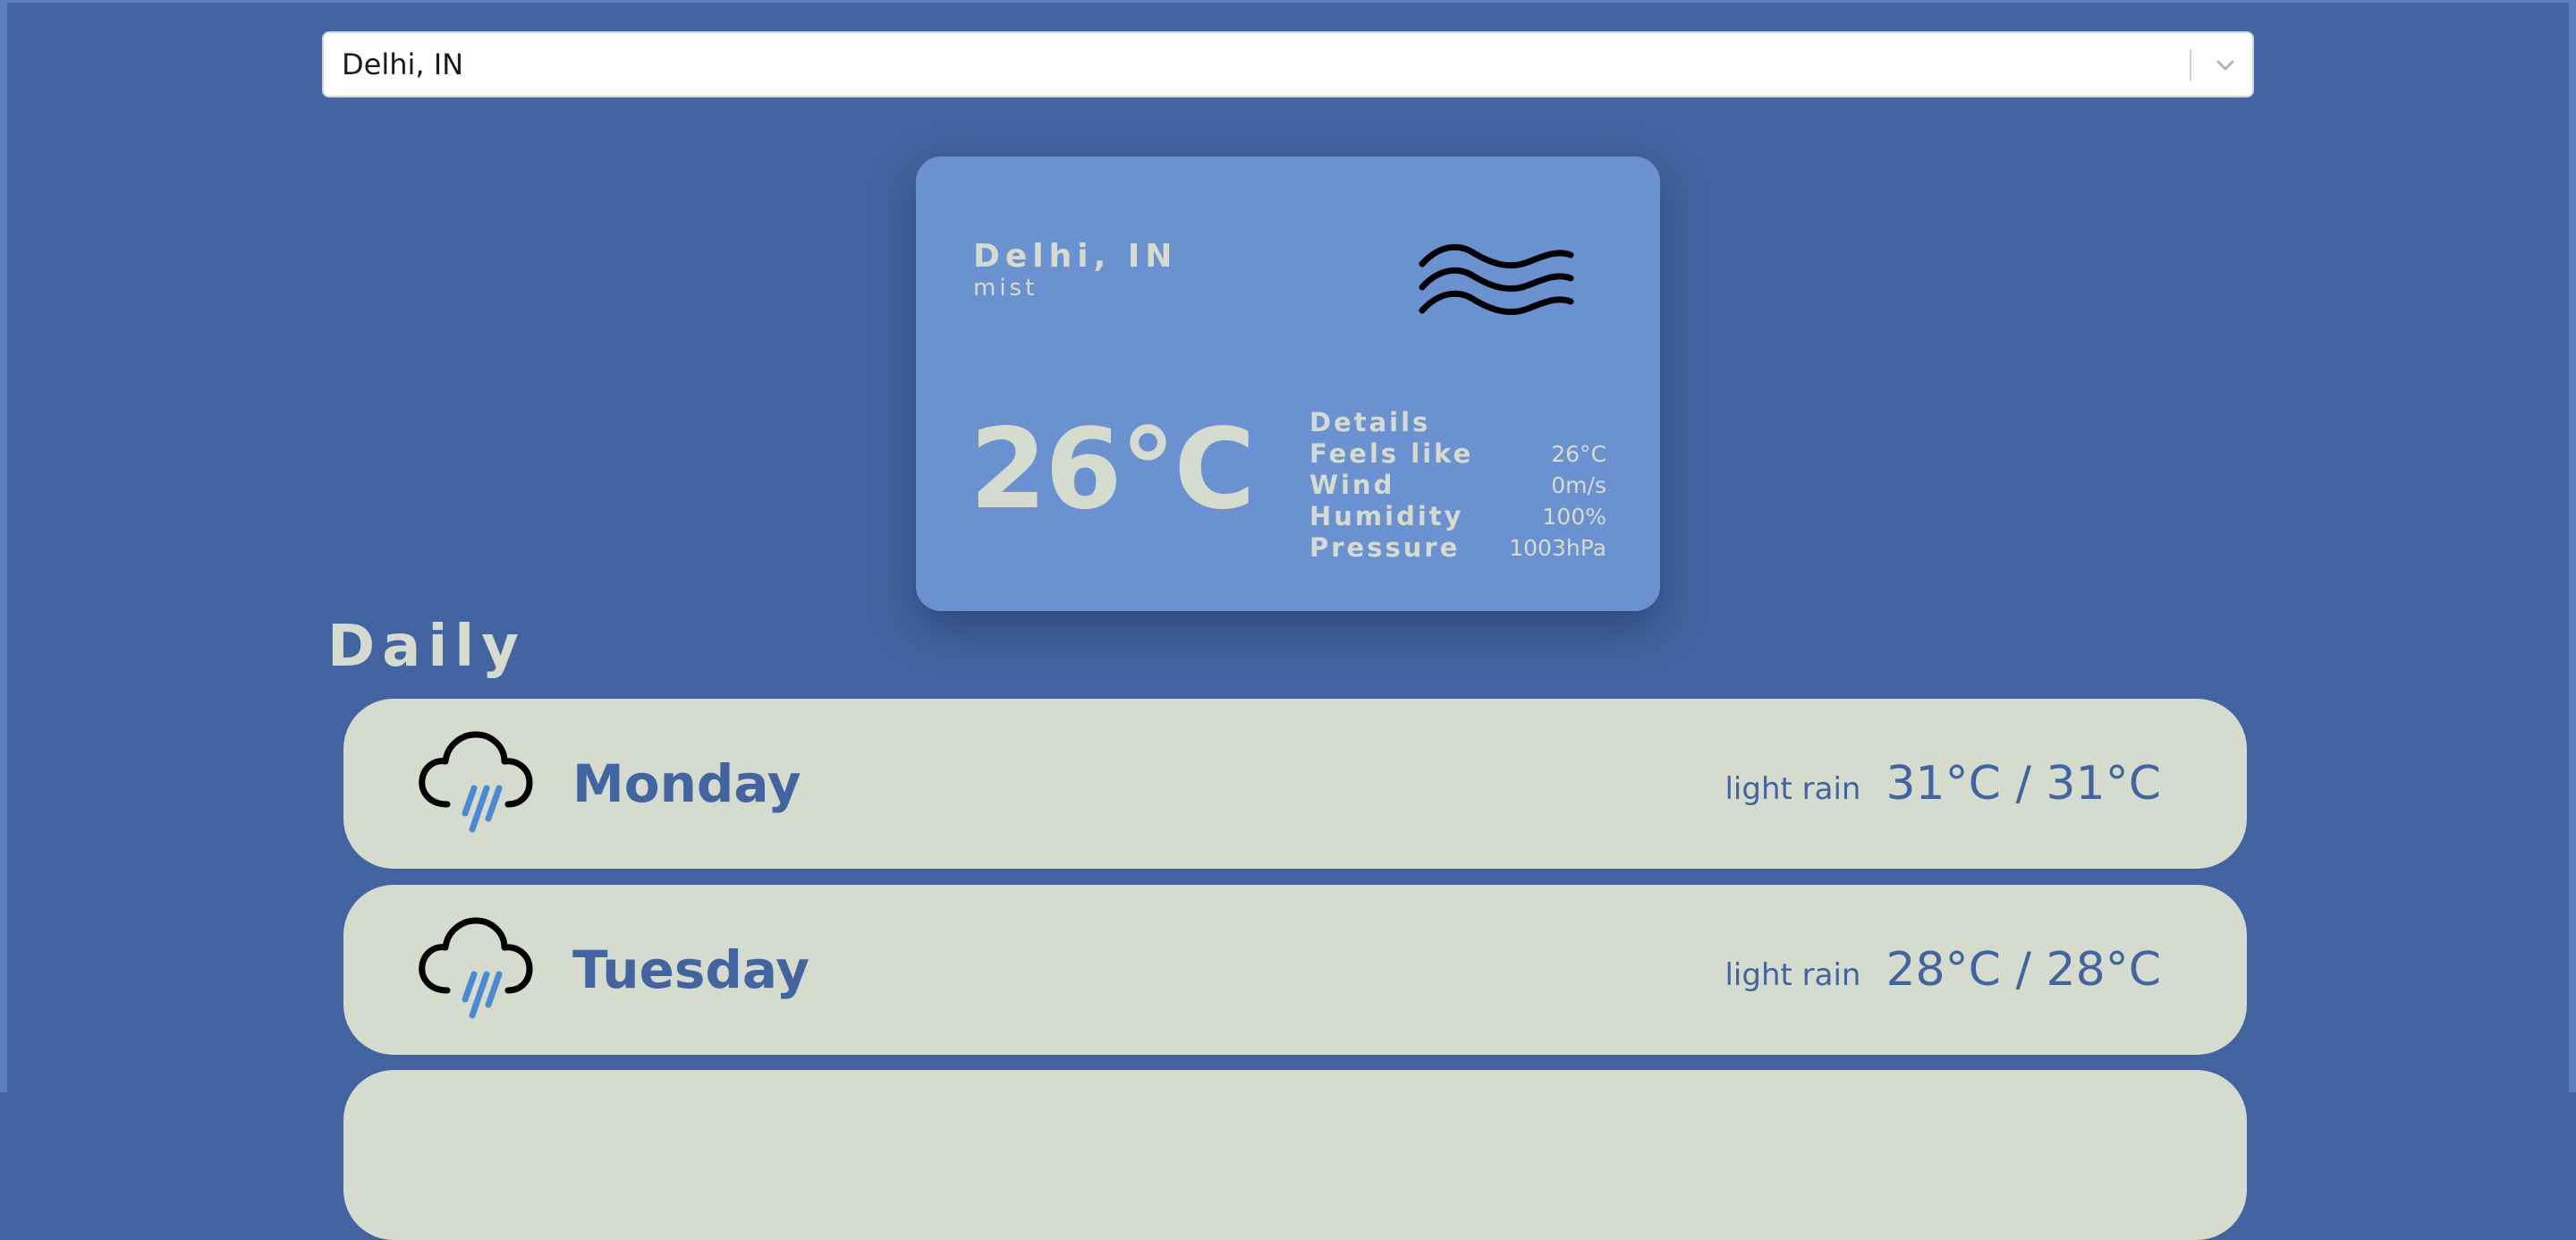  I want to click on current-temperature: 26°C, so click(1113, 469).